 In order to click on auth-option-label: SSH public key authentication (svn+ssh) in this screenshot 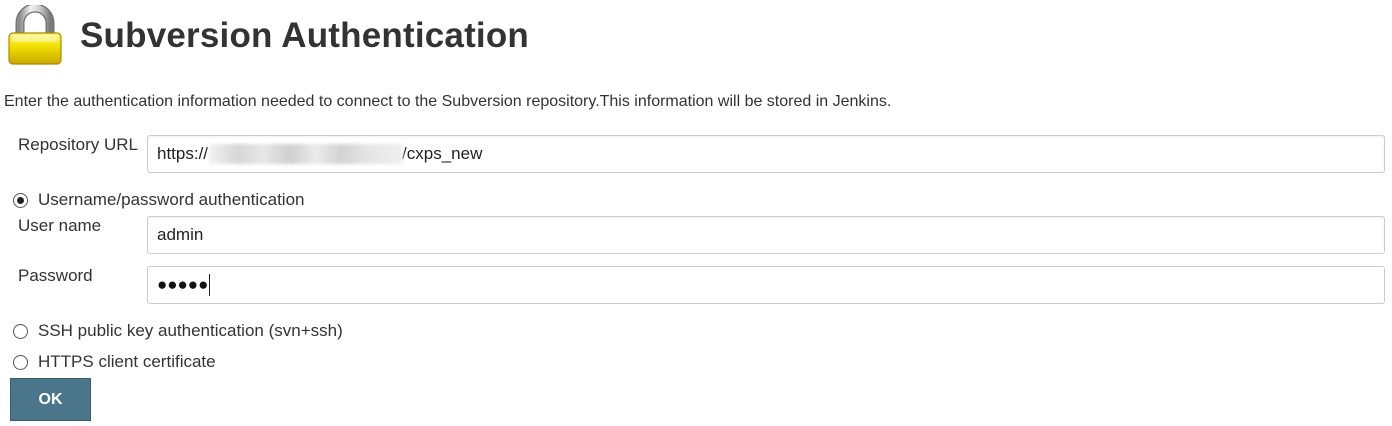, I will do `click(190, 330)`.